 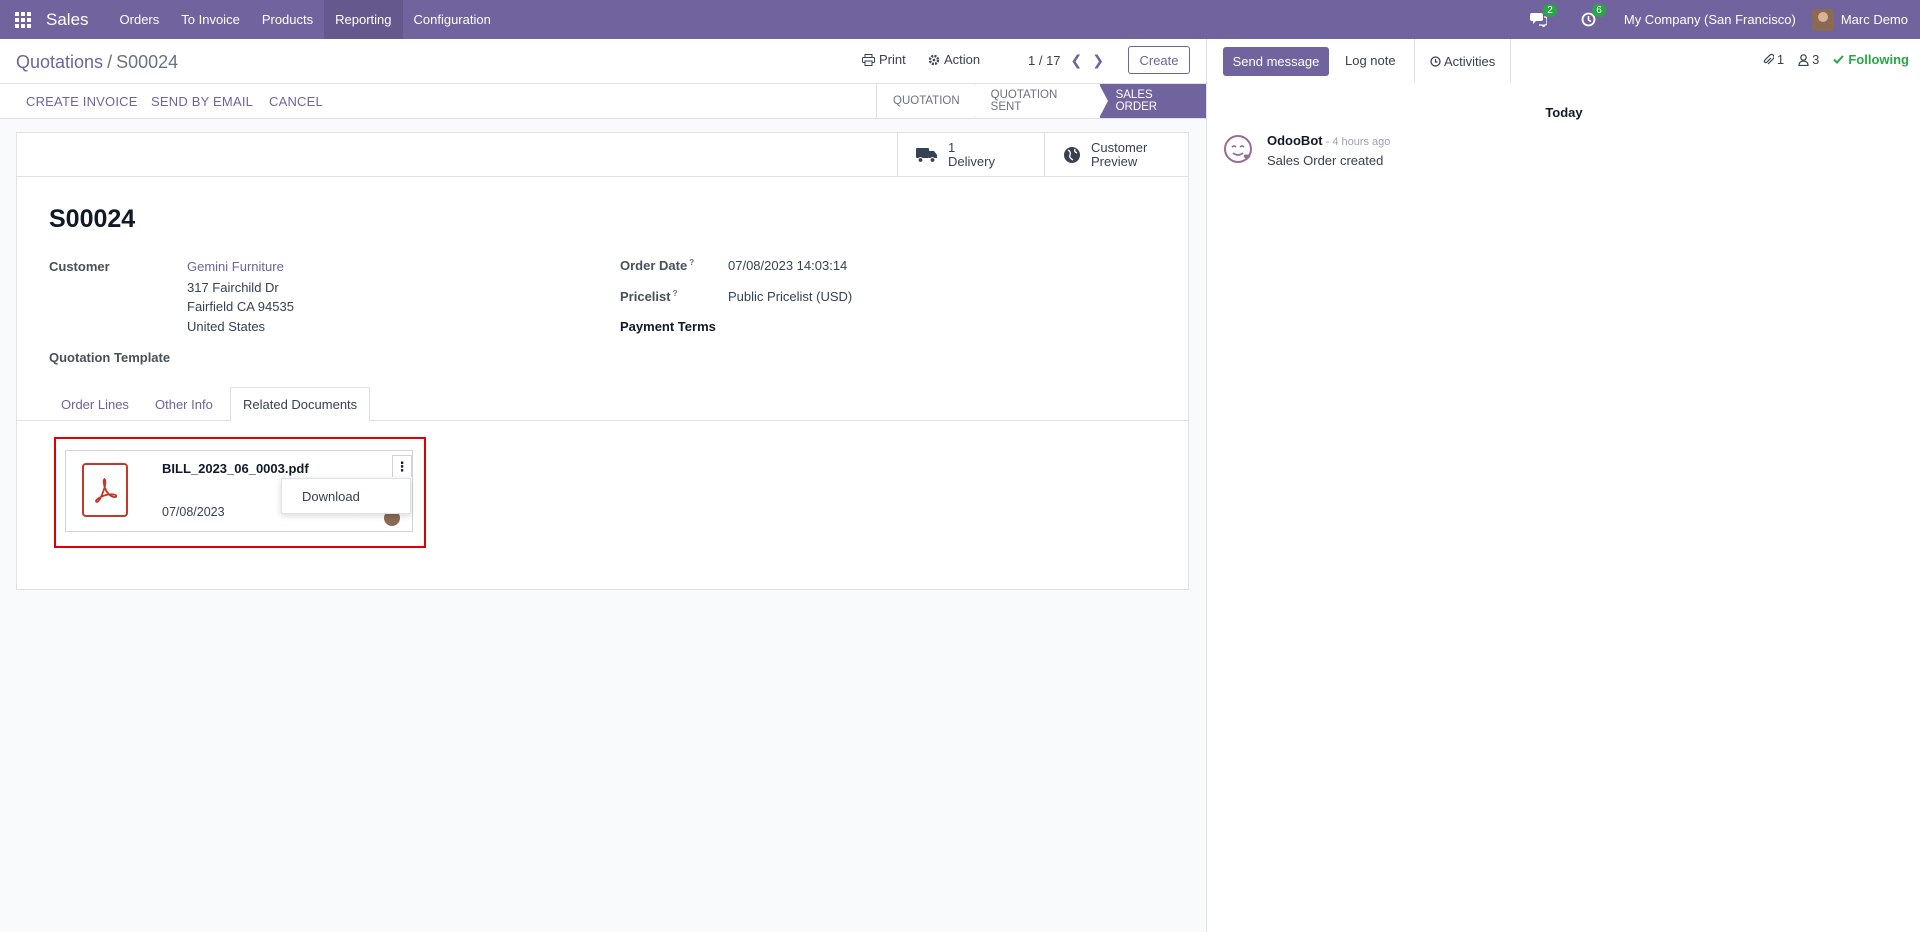 I want to click on stage-quotation-label: QUOTATION, so click(x=926, y=101).